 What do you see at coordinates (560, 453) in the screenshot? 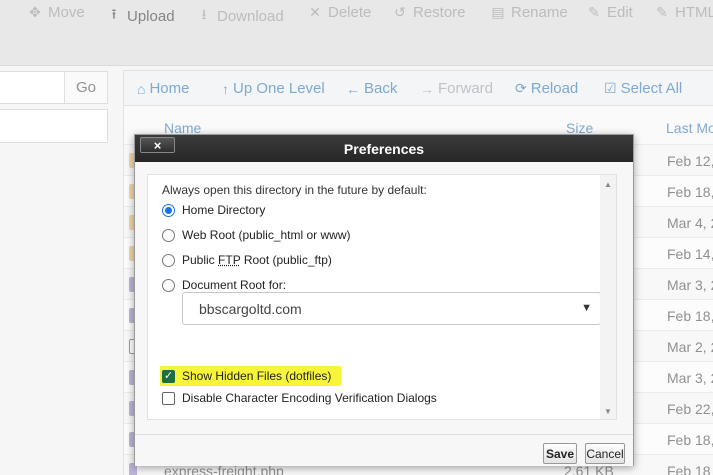
I see `save-button: Save` at bounding box center [560, 453].